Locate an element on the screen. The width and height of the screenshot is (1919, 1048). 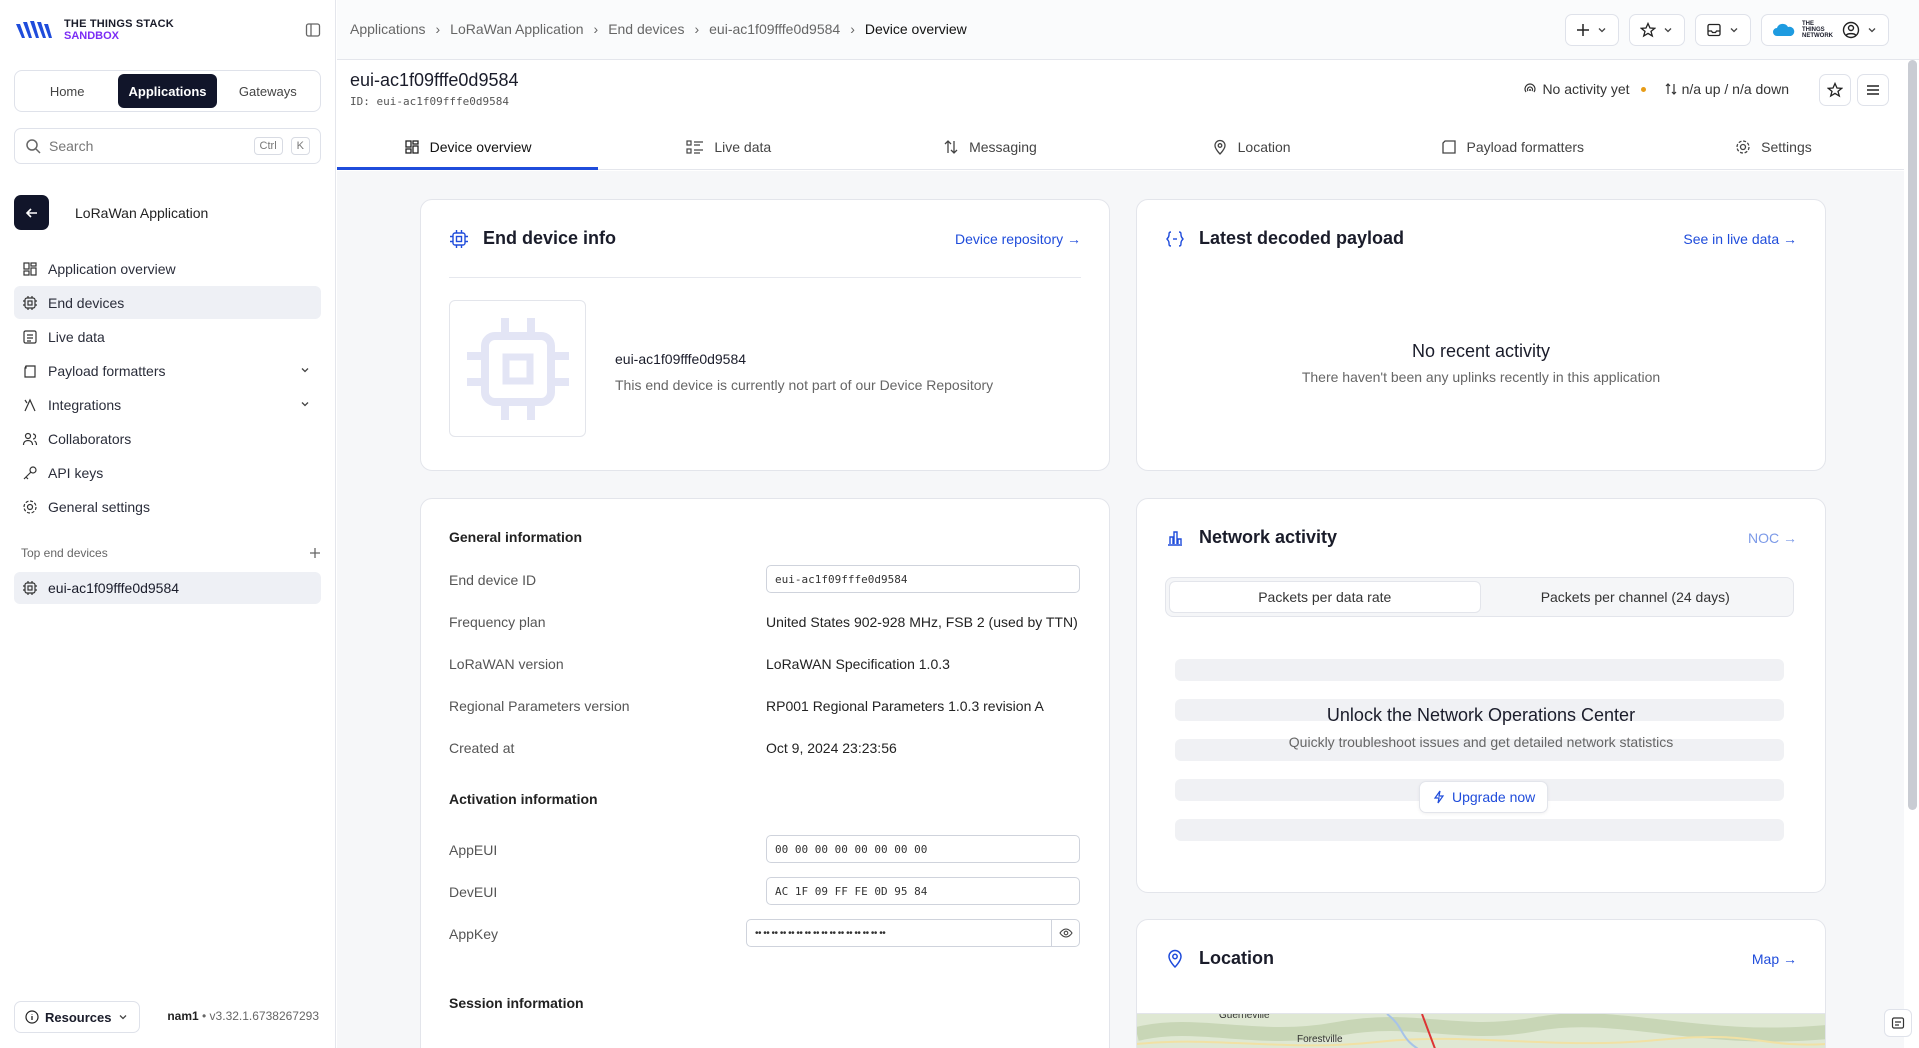
end-device-id-field: eui-ac1f09fffe0d9584 is located at coordinates (923, 579).